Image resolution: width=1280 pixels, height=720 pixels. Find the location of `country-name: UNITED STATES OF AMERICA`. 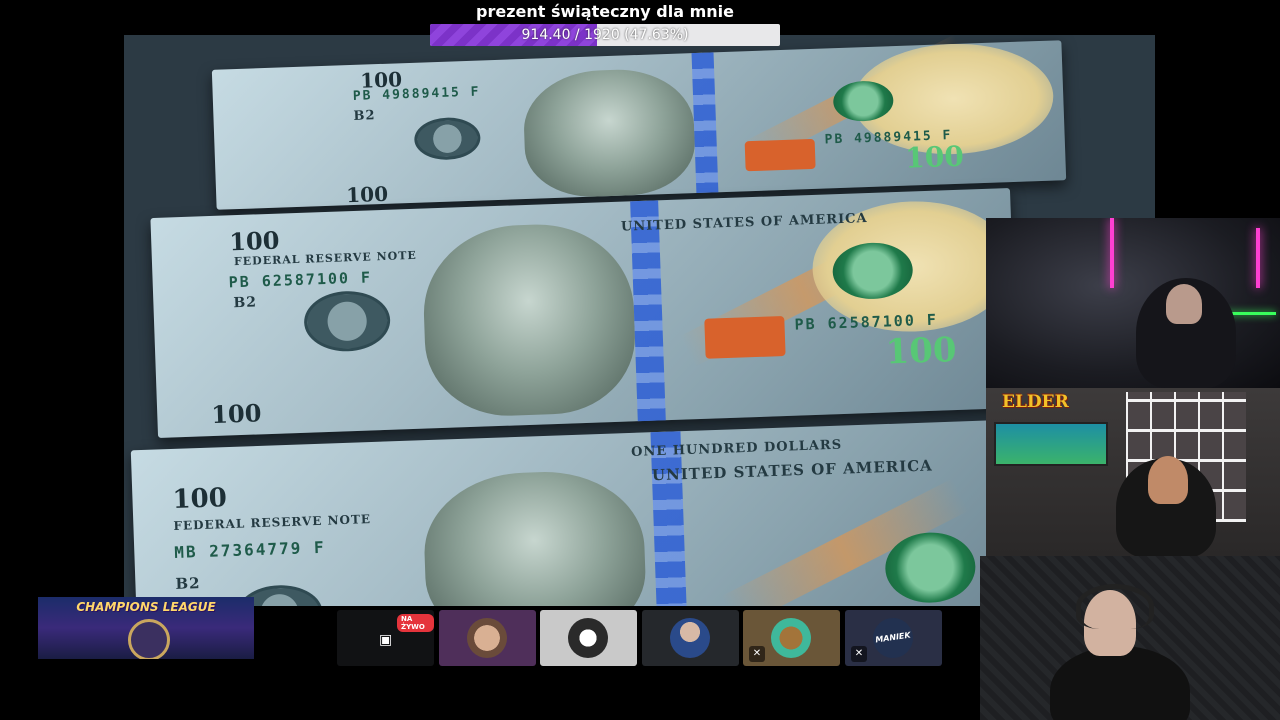

country-name: UNITED STATES OF AMERICA is located at coordinates (792, 470).